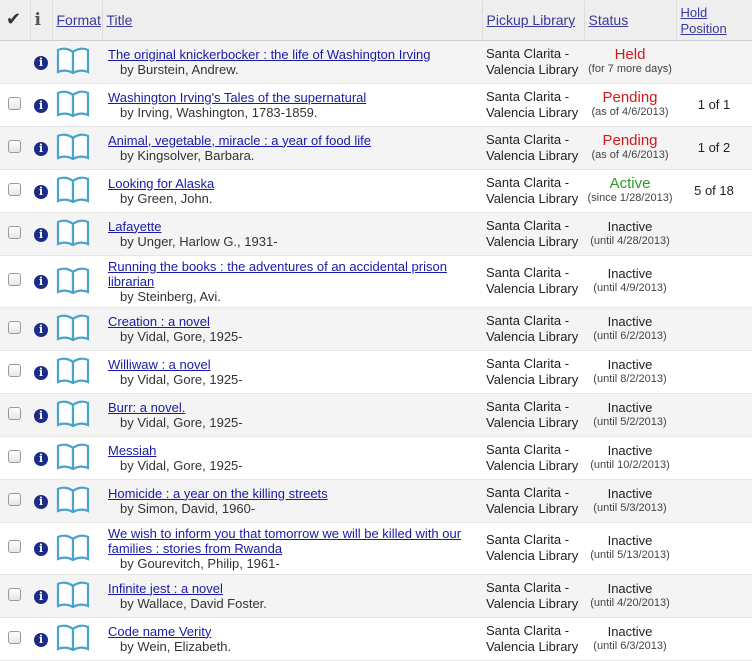 The image size is (752, 661). I want to click on status-cell: Active (since 1/28/2013), so click(630, 191).